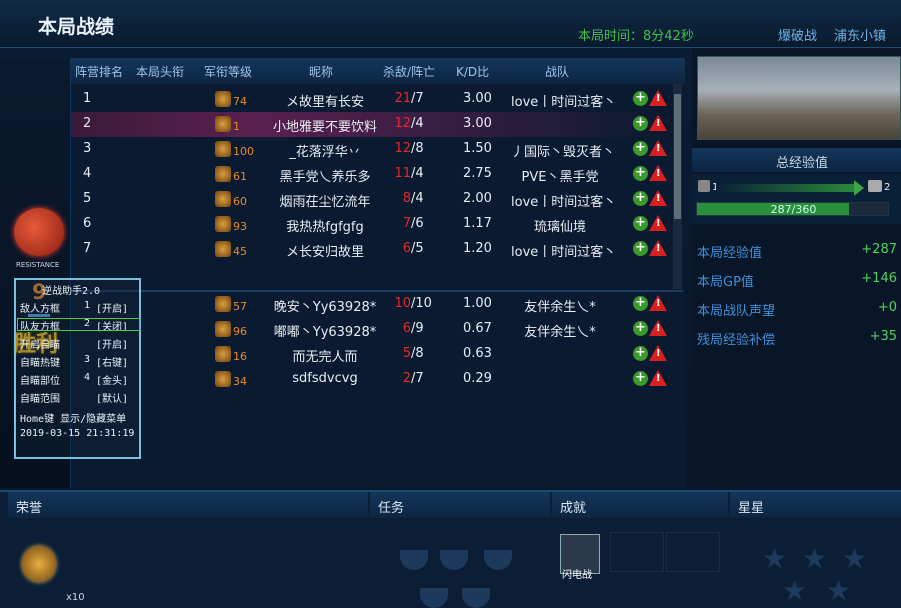 This screenshot has width=901, height=608. Describe the element at coordinates (477, 378) in the screenshot. I see `player-kd: 0.29` at that location.